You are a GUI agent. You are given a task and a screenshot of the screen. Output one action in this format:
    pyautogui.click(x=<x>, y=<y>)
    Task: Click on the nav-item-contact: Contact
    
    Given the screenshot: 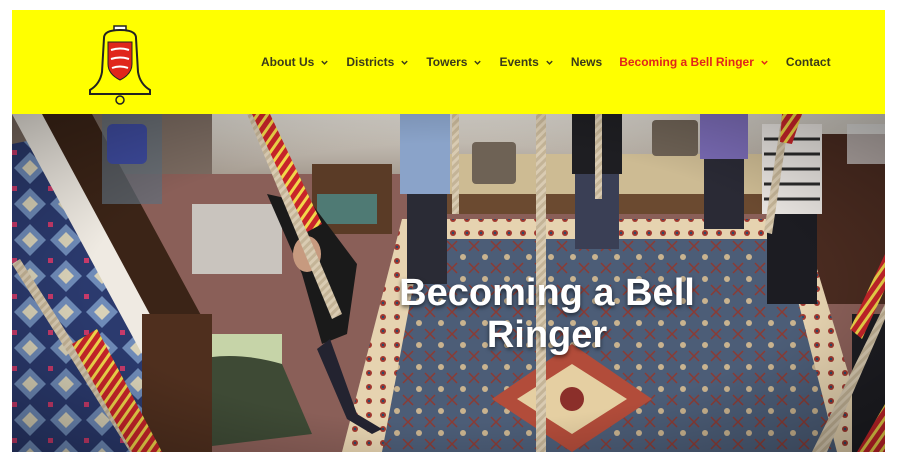 What is the action you would take?
    pyautogui.click(x=808, y=62)
    